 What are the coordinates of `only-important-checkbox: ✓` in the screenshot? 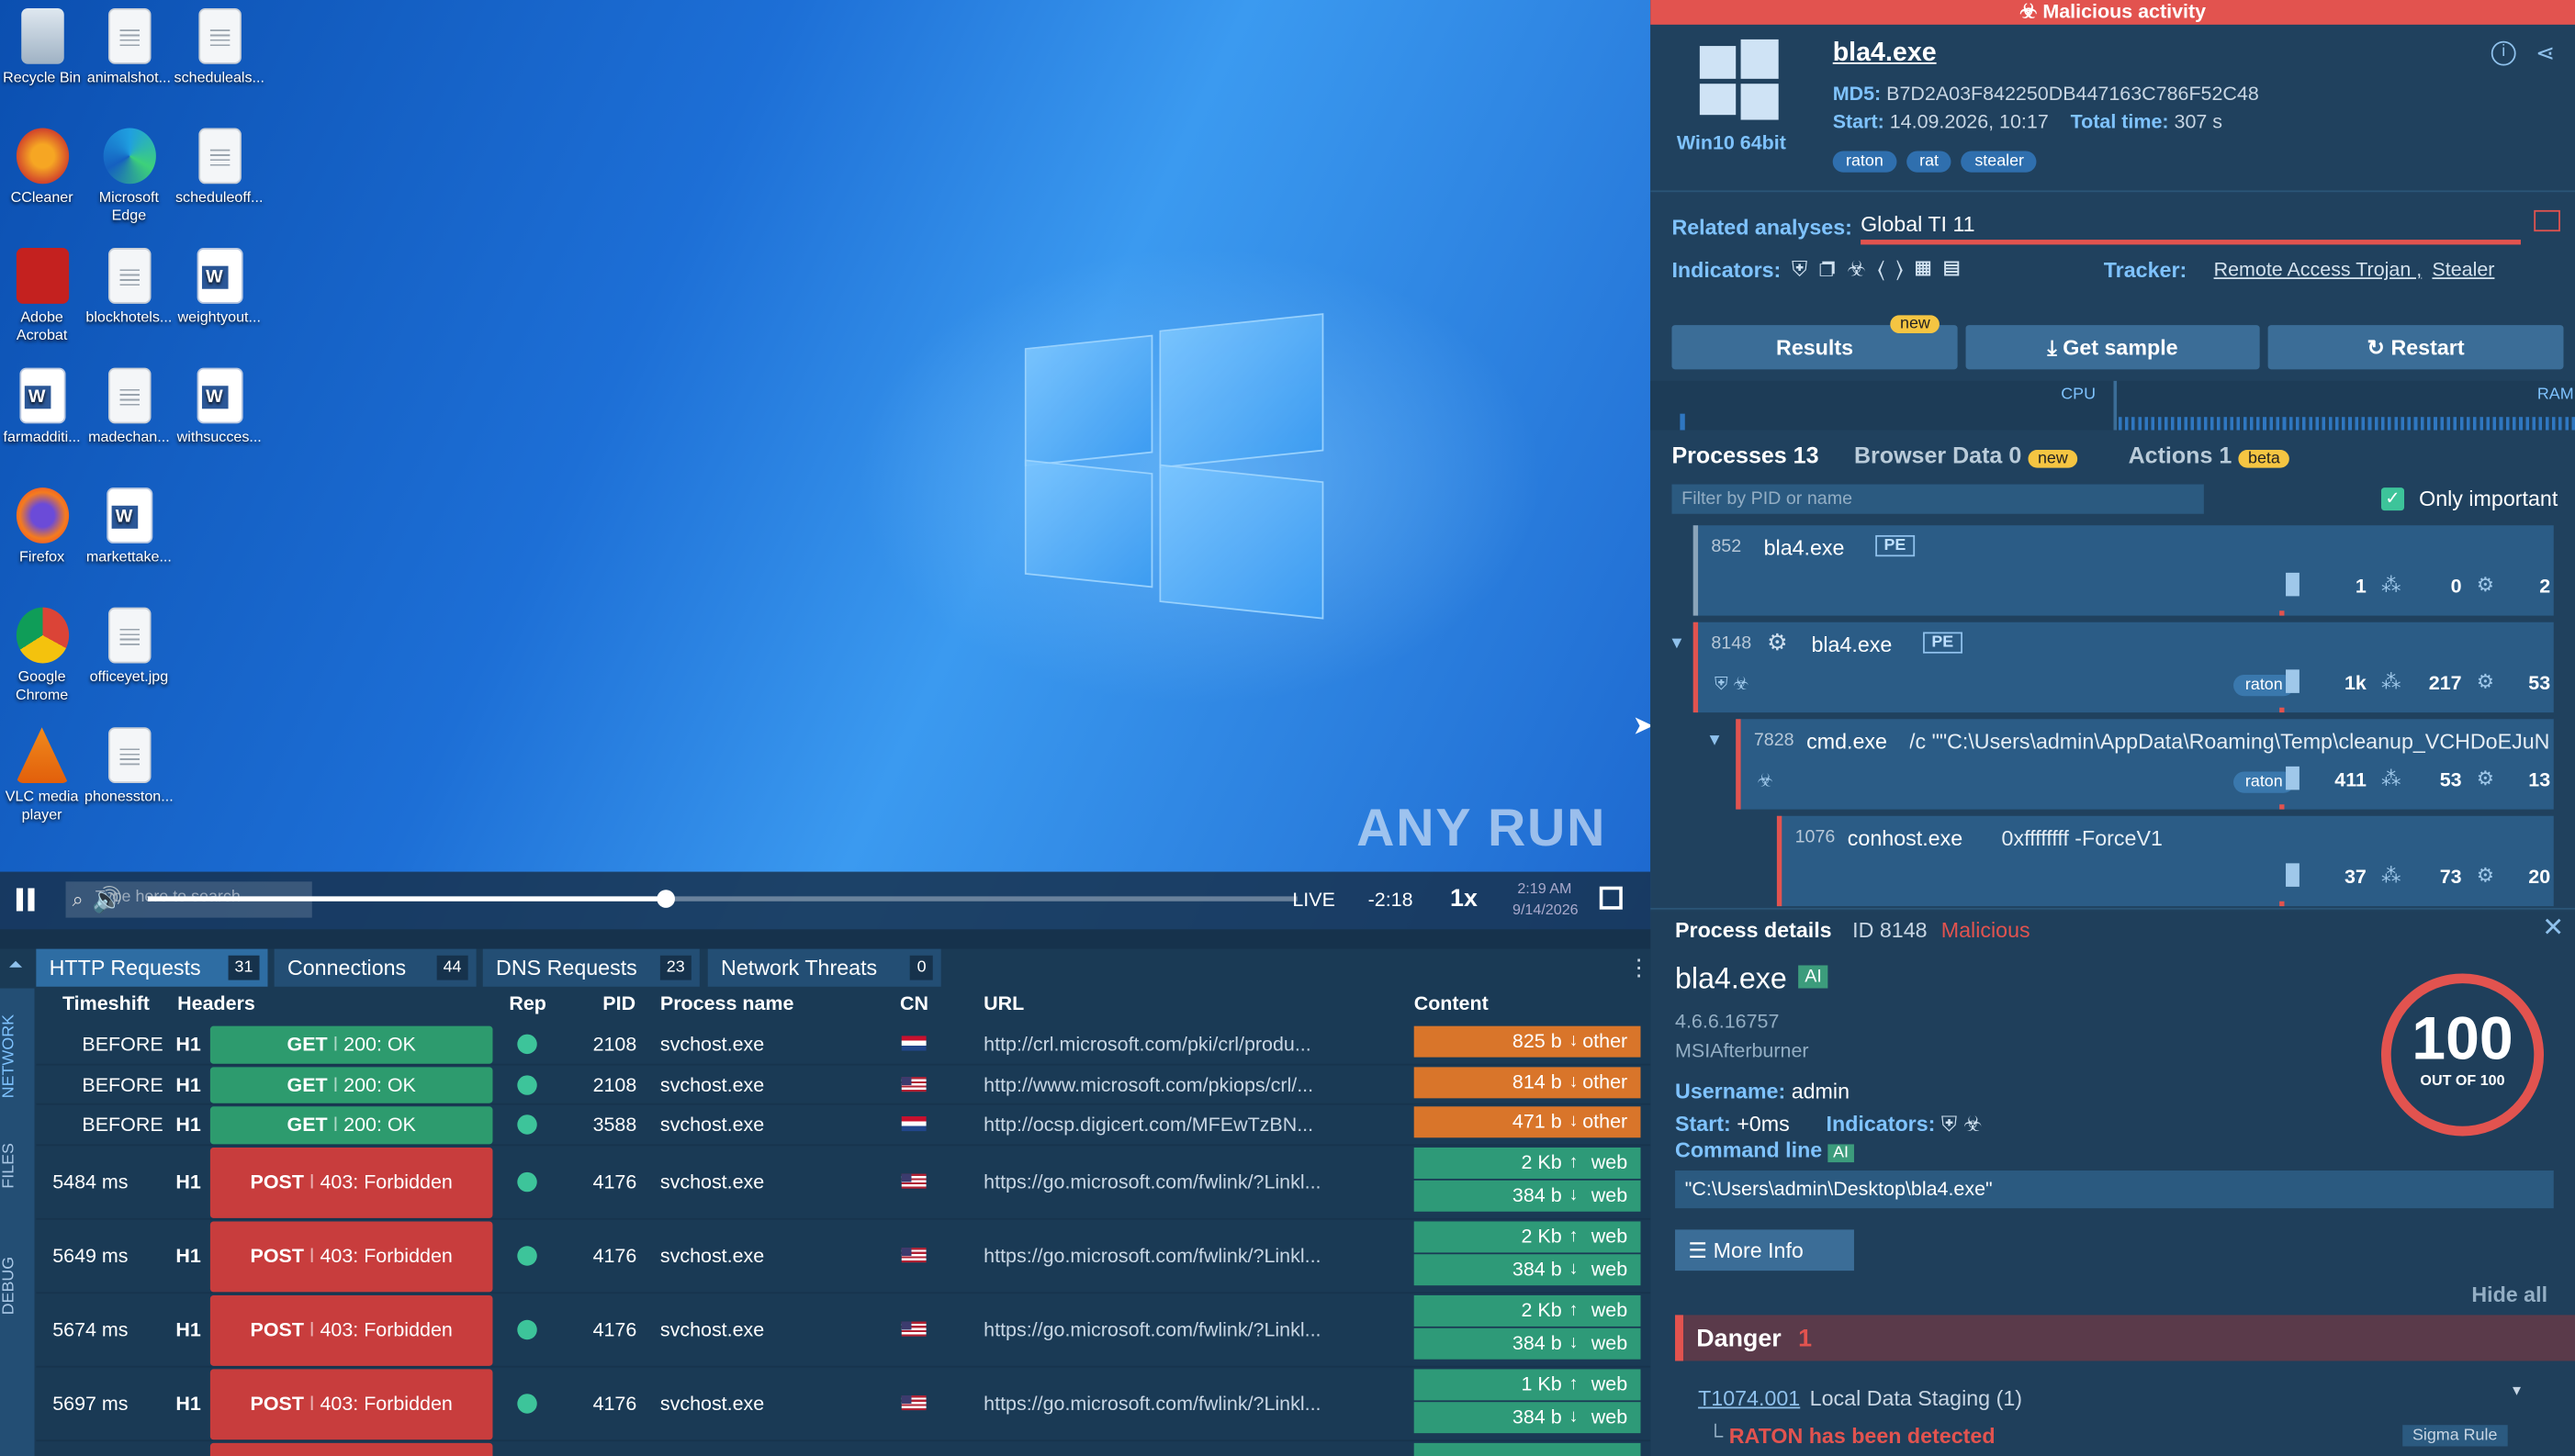 It's located at (2393, 499).